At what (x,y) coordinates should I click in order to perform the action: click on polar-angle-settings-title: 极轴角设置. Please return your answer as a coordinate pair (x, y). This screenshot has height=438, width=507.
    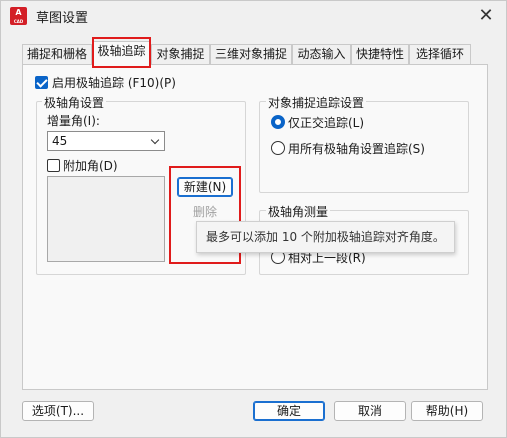
    Looking at the image, I should click on (74, 102).